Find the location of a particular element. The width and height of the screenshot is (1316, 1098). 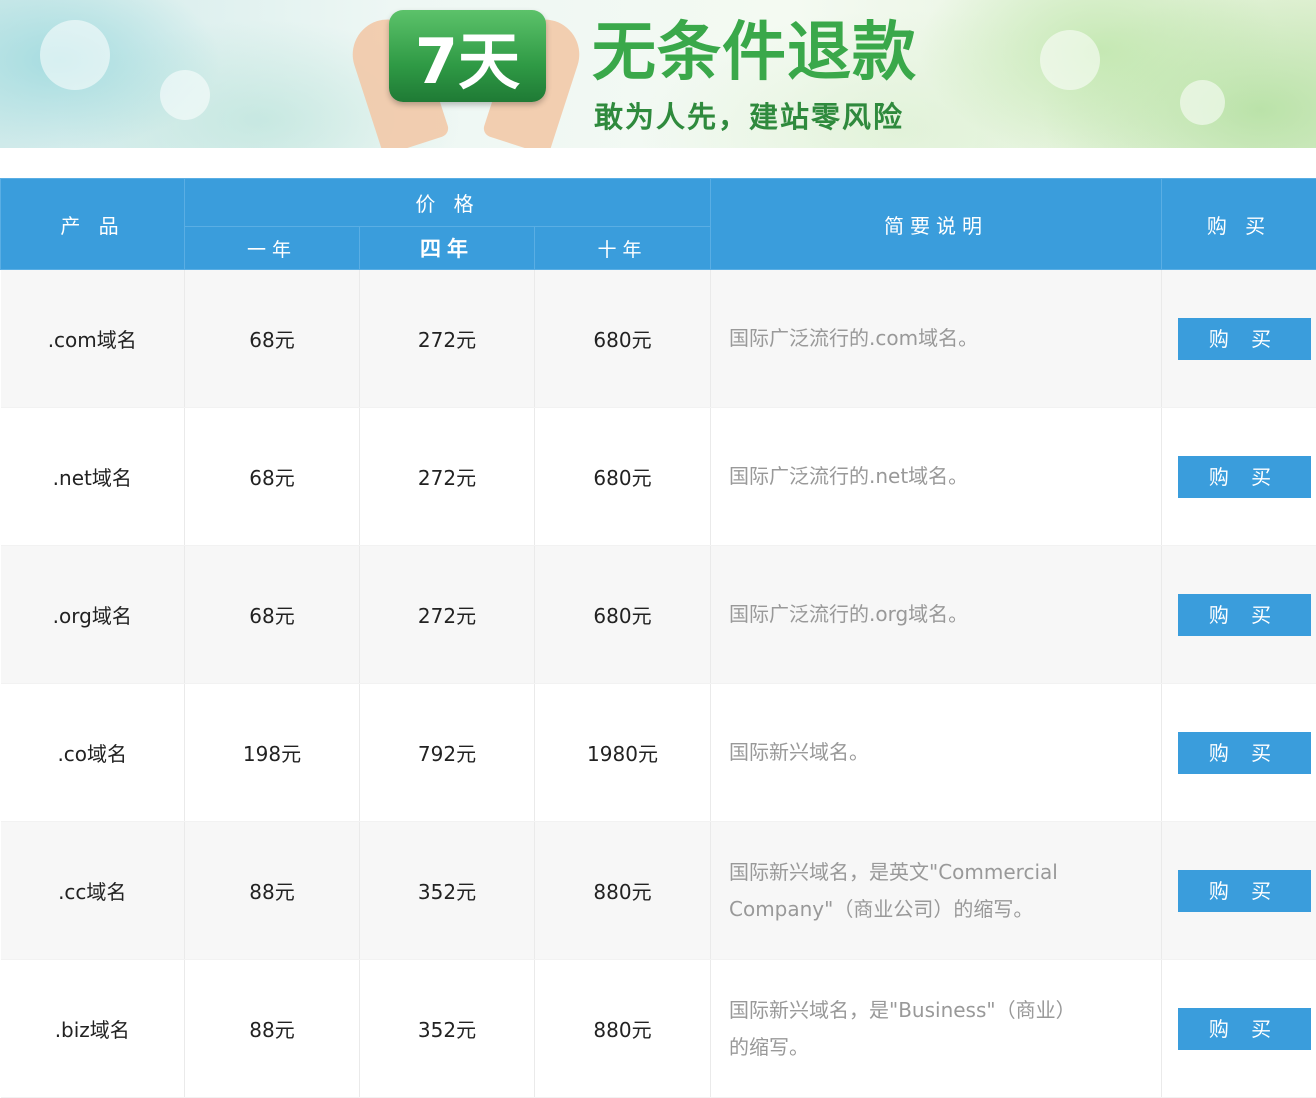

table-row: .net域名 68元 272元 680元 国际广泛流行的.net域名。 购 买 is located at coordinates (658, 477).